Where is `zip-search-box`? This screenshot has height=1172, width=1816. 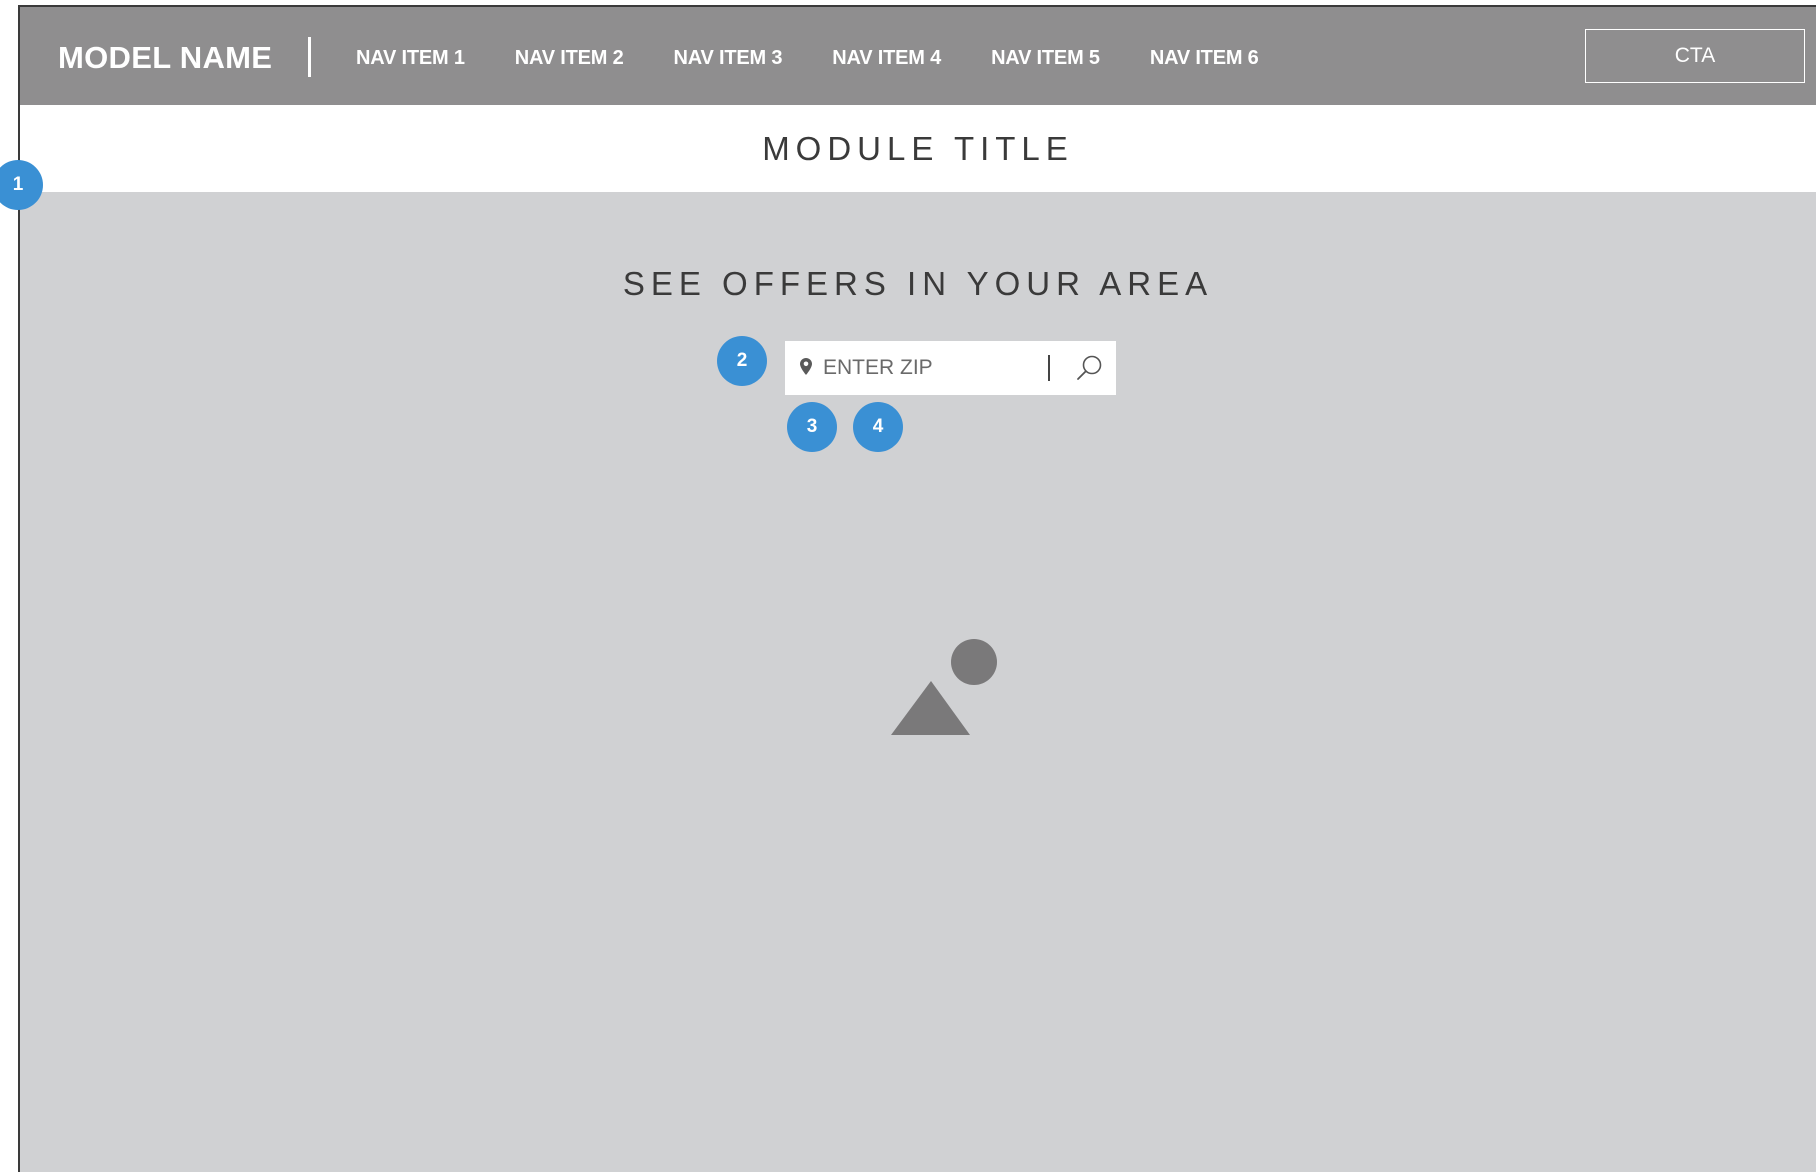
zip-search-box is located at coordinates (950, 368).